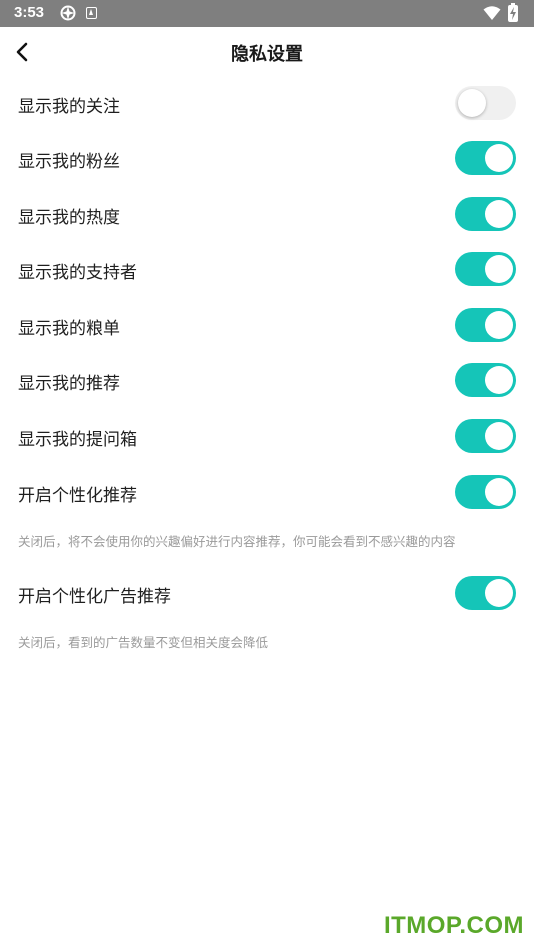 This screenshot has width=534, height=950. What do you see at coordinates (453, 925) in the screenshot?
I see `watermark: ITMOP.COM` at bounding box center [453, 925].